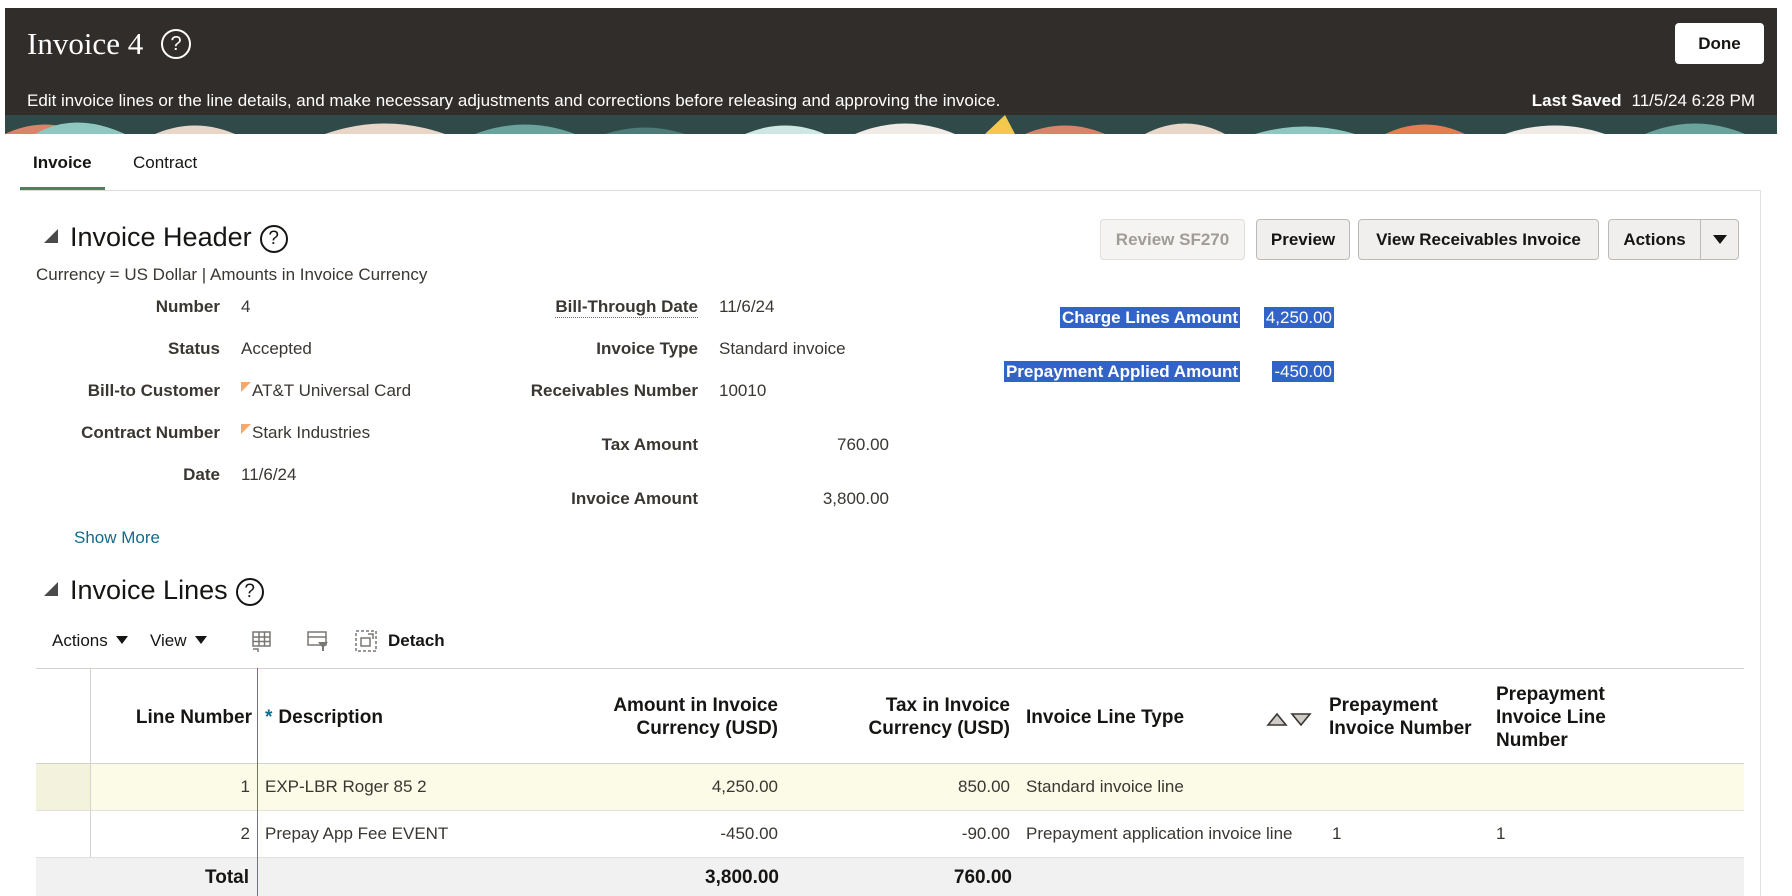 The height and width of the screenshot is (896, 1792). What do you see at coordinates (649, 444) in the screenshot?
I see `tax-amount-label: Tax Amount` at bounding box center [649, 444].